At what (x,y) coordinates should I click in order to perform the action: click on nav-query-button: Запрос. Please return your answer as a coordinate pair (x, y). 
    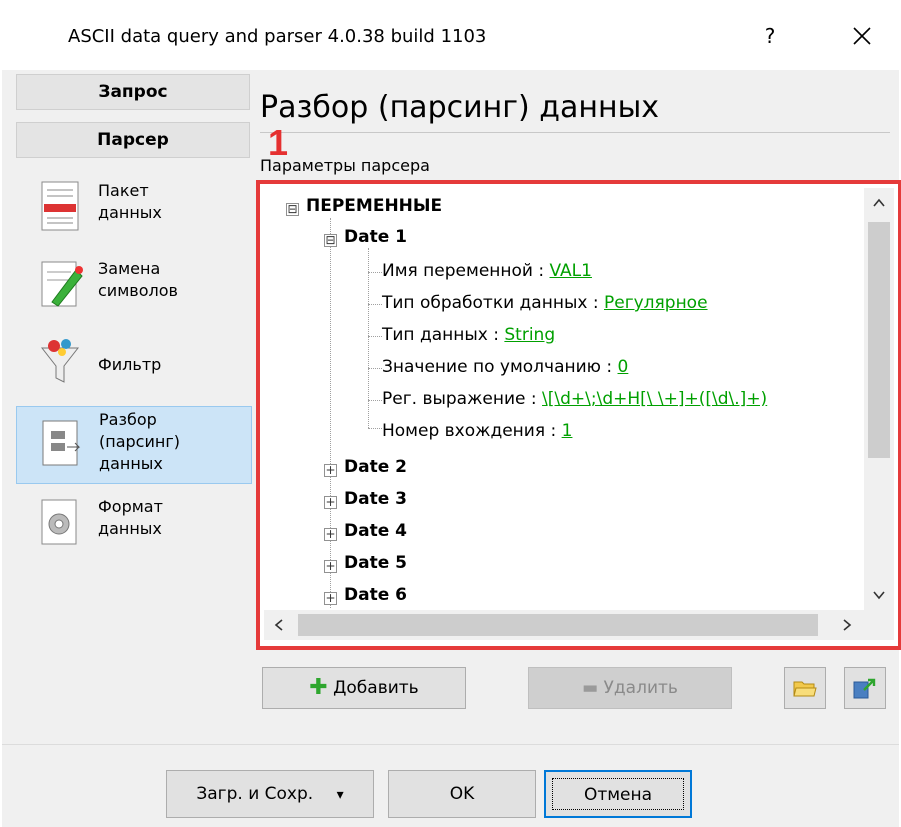
    Looking at the image, I should click on (133, 92).